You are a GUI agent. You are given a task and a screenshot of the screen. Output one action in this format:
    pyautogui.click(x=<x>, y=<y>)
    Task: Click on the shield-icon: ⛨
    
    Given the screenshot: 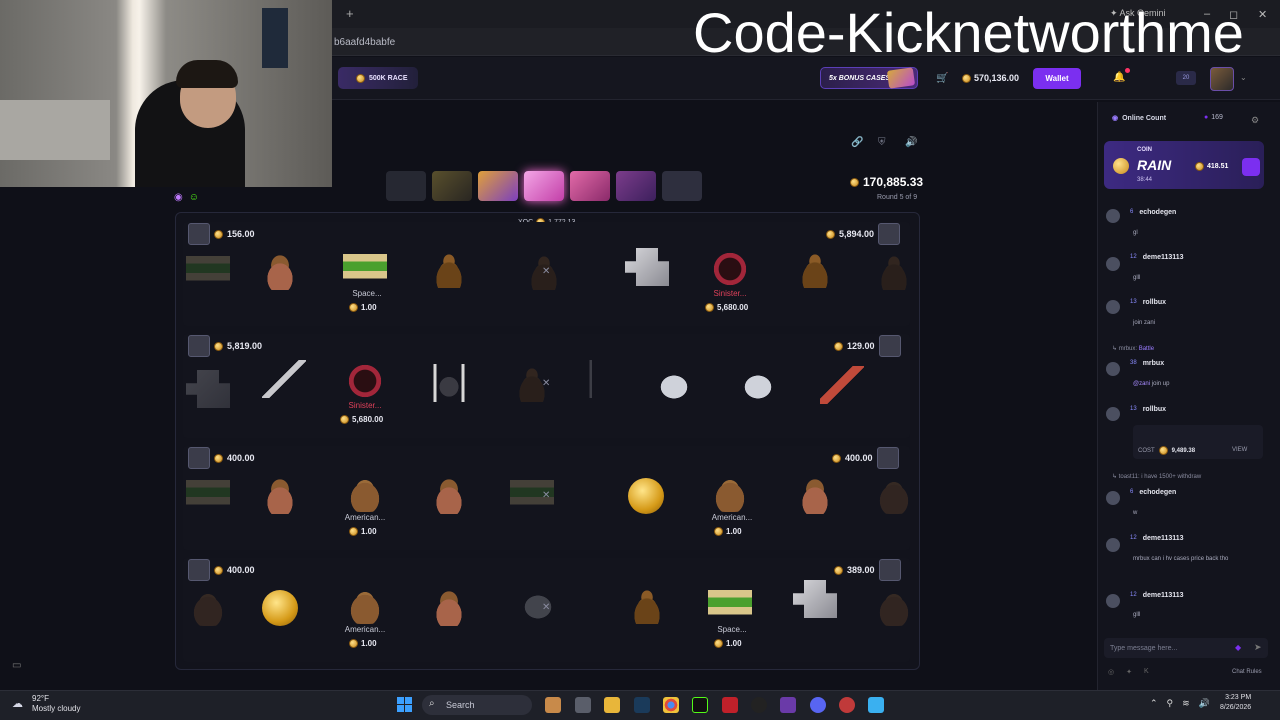 What is the action you would take?
    pyautogui.click(x=882, y=142)
    